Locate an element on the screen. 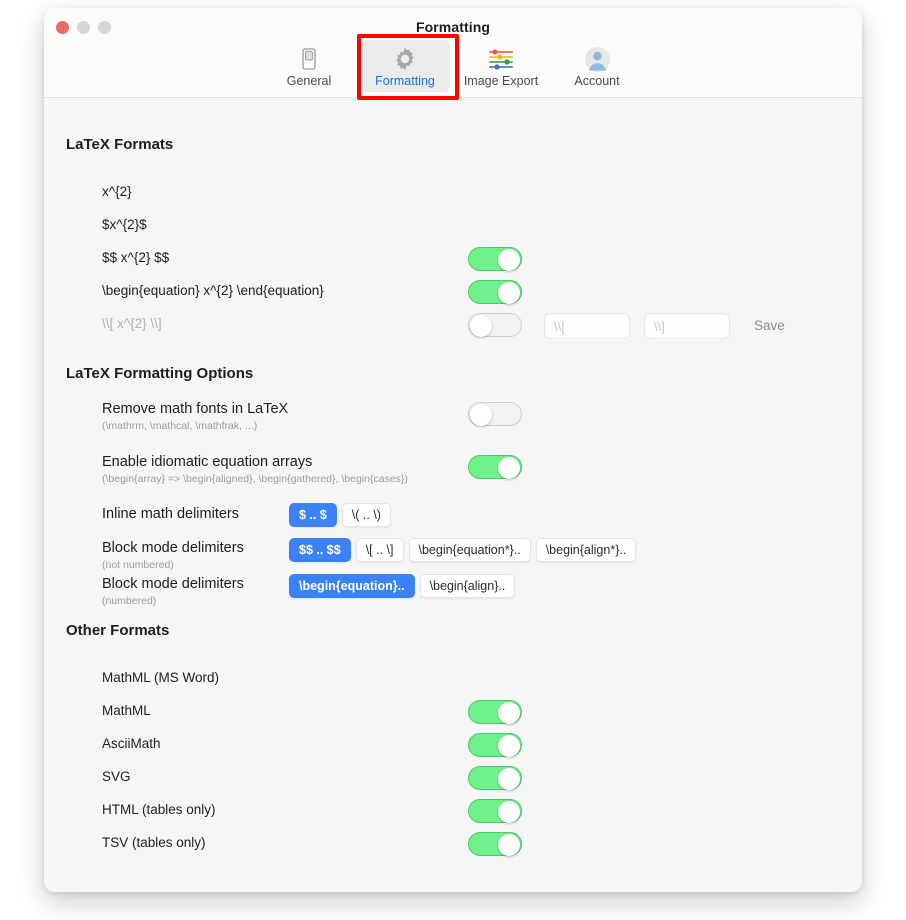 Image resolution: width=906 pixels, height=920 pixels. option-label: Enable idiomatic equation arrays is located at coordinates (207, 462).